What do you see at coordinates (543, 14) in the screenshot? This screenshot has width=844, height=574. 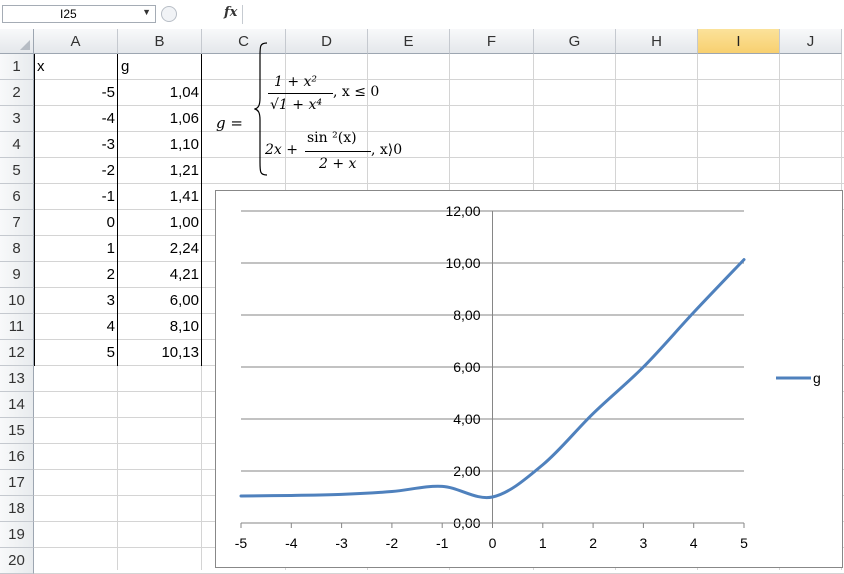 I see `formula-input` at bounding box center [543, 14].